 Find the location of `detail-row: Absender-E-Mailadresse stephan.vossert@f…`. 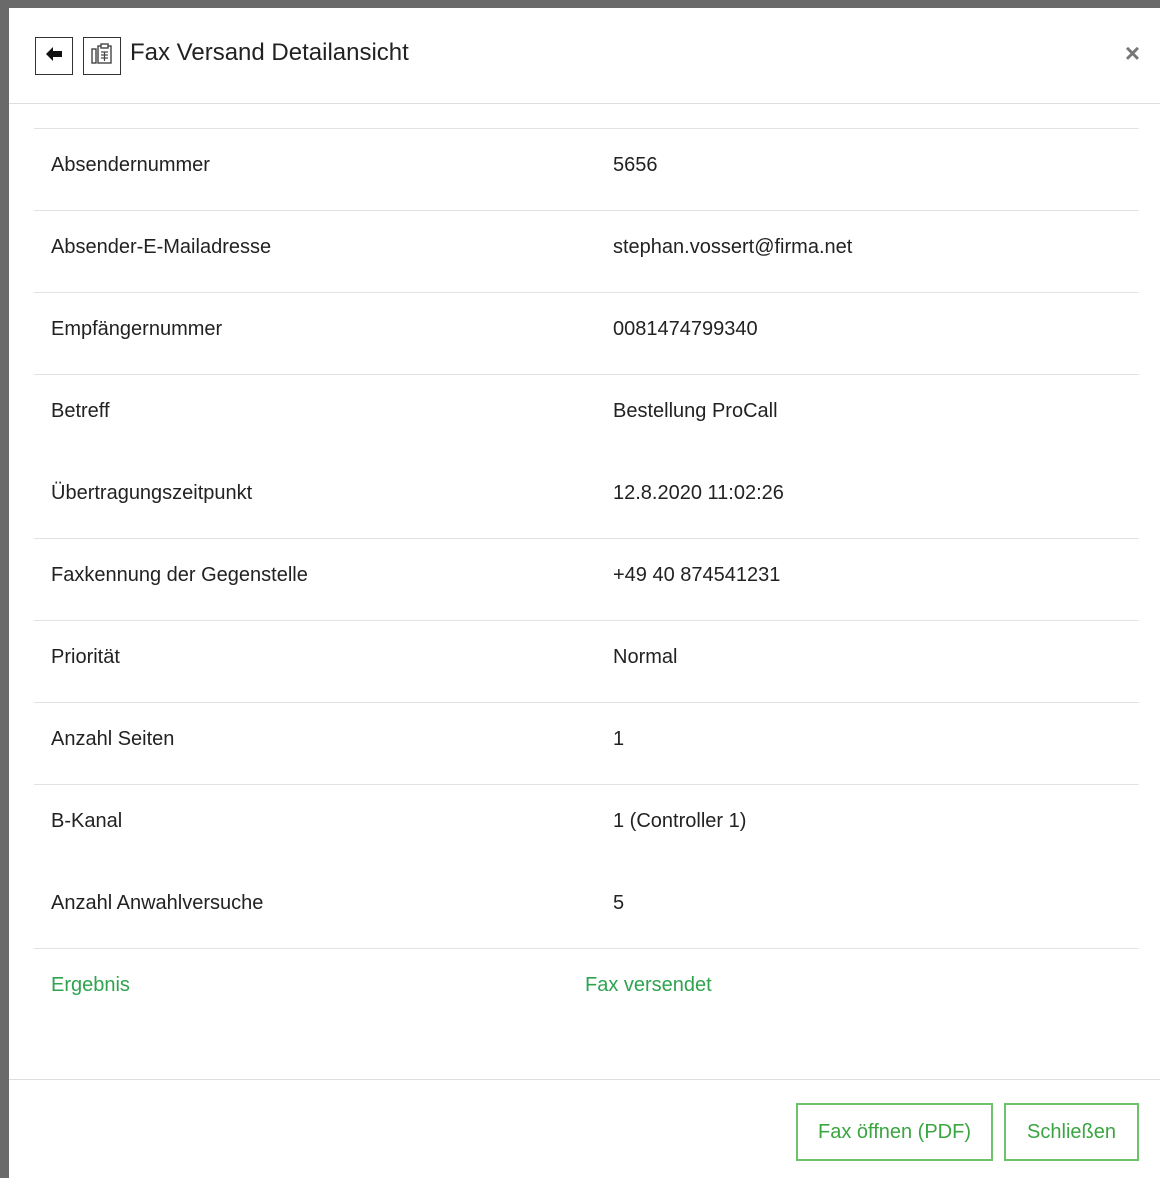

detail-row: Absender-E-Mailadresse stephan.vossert@f… is located at coordinates (586, 251).